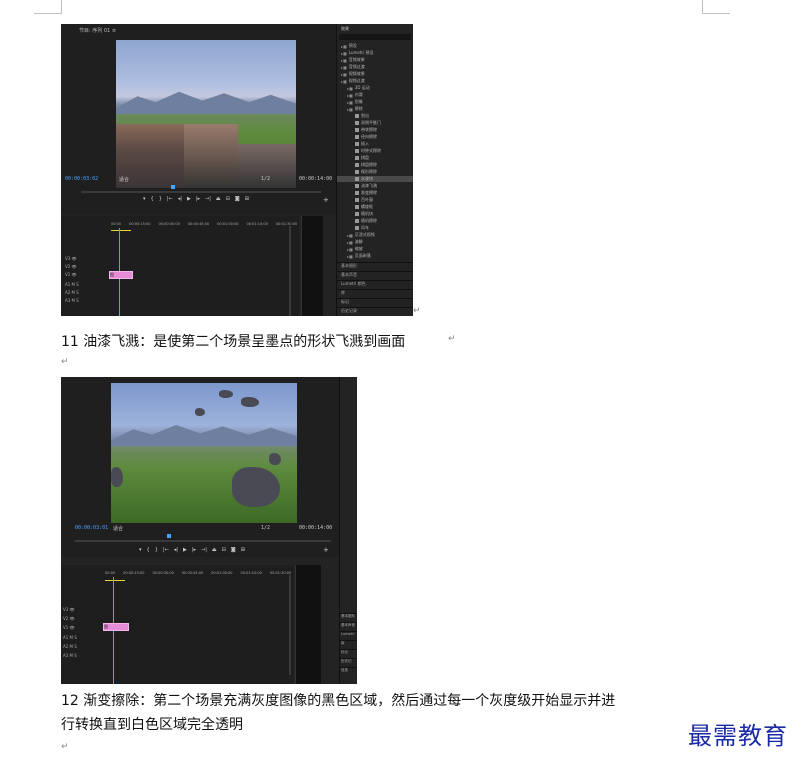 This screenshot has height=764, width=811. What do you see at coordinates (97, 30) in the screenshot?
I see `program-monitor-title: 节目: 序列 01 ≡` at bounding box center [97, 30].